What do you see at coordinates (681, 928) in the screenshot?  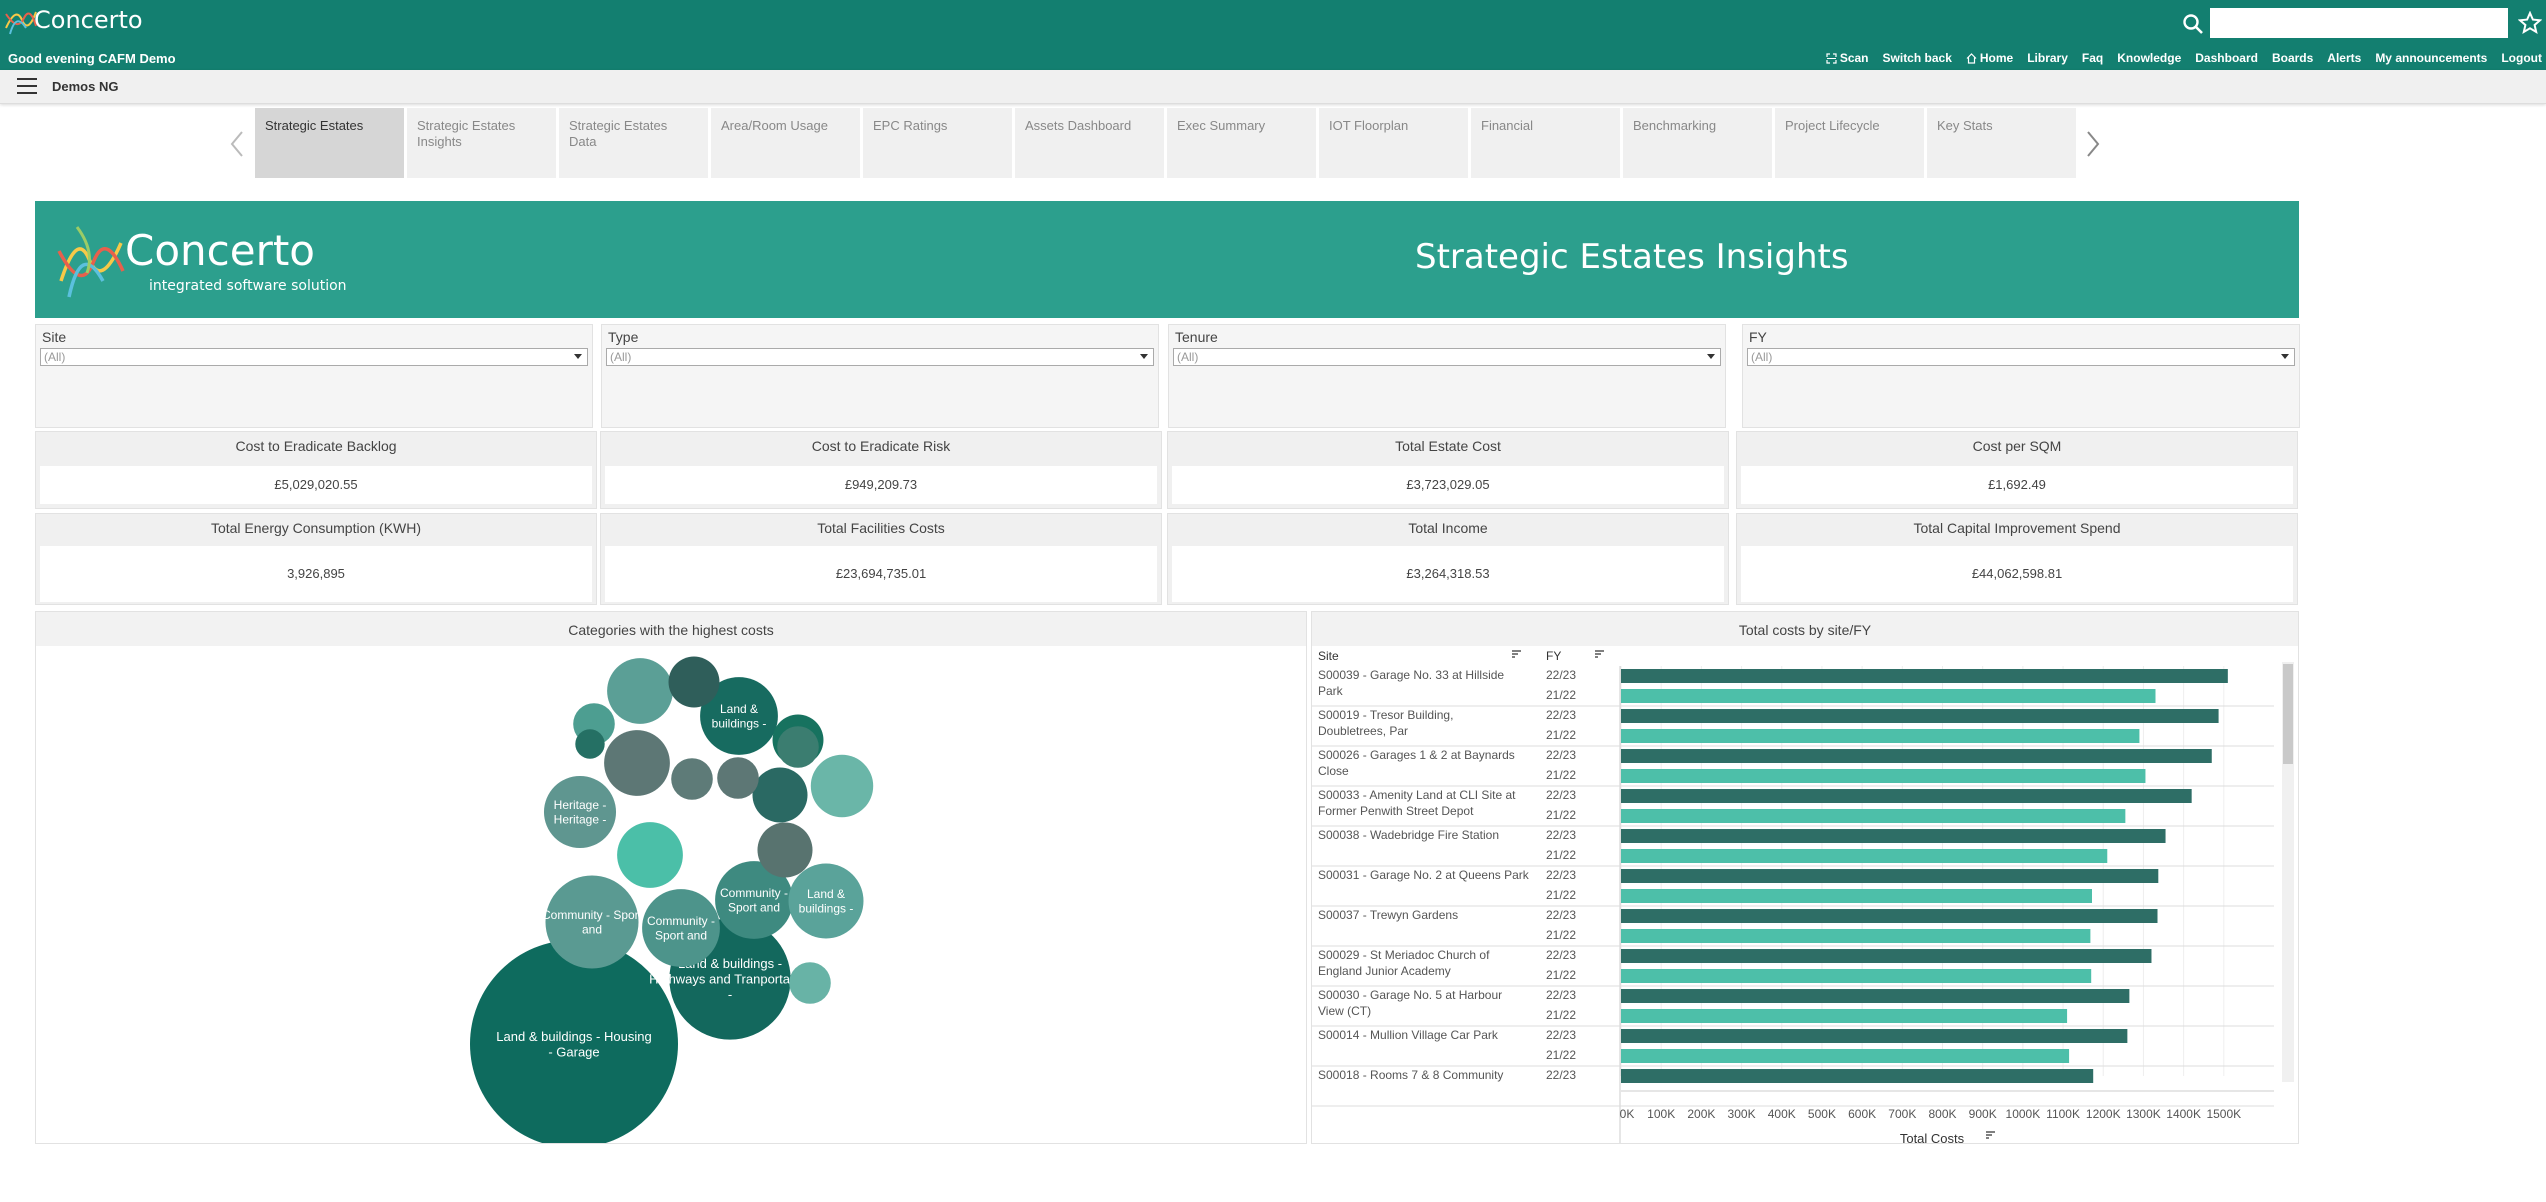 I see `bubble-3: Community -Sport and` at bounding box center [681, 928].